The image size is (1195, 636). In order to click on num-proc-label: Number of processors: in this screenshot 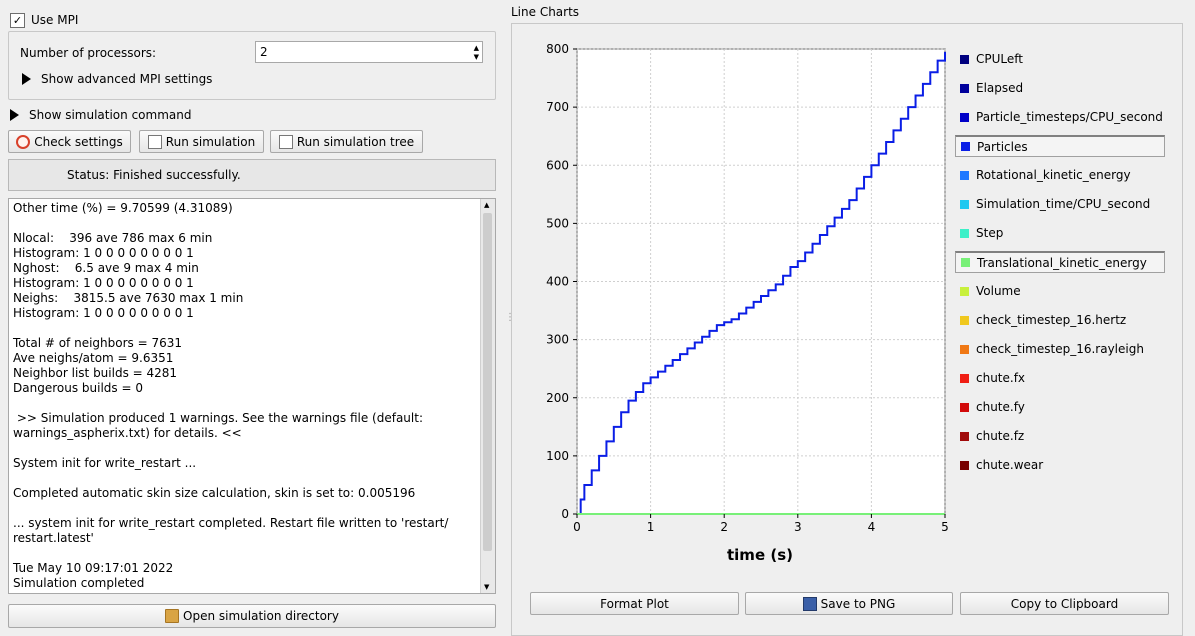, I will do `click(88, 53)`.